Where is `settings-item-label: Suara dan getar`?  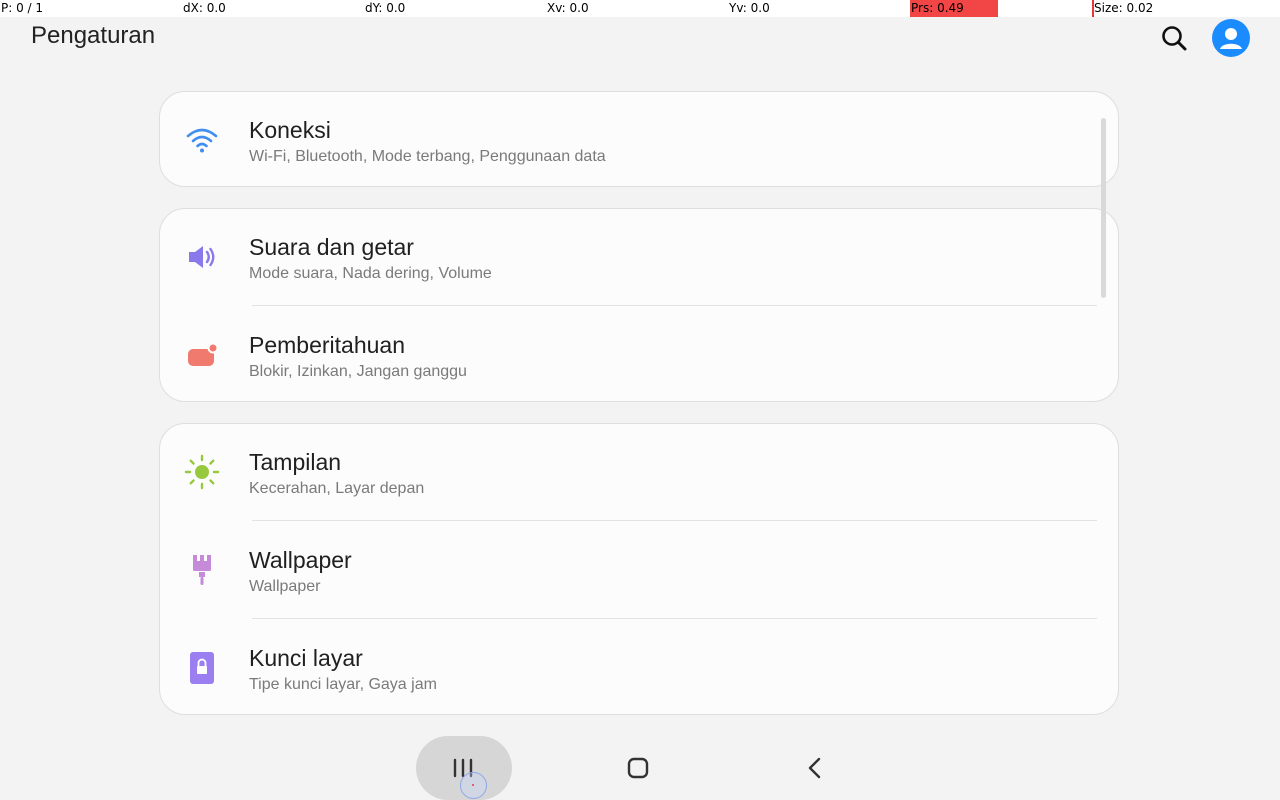 settings-item-label: Suara dan getar is located at coordinates (331, 247).